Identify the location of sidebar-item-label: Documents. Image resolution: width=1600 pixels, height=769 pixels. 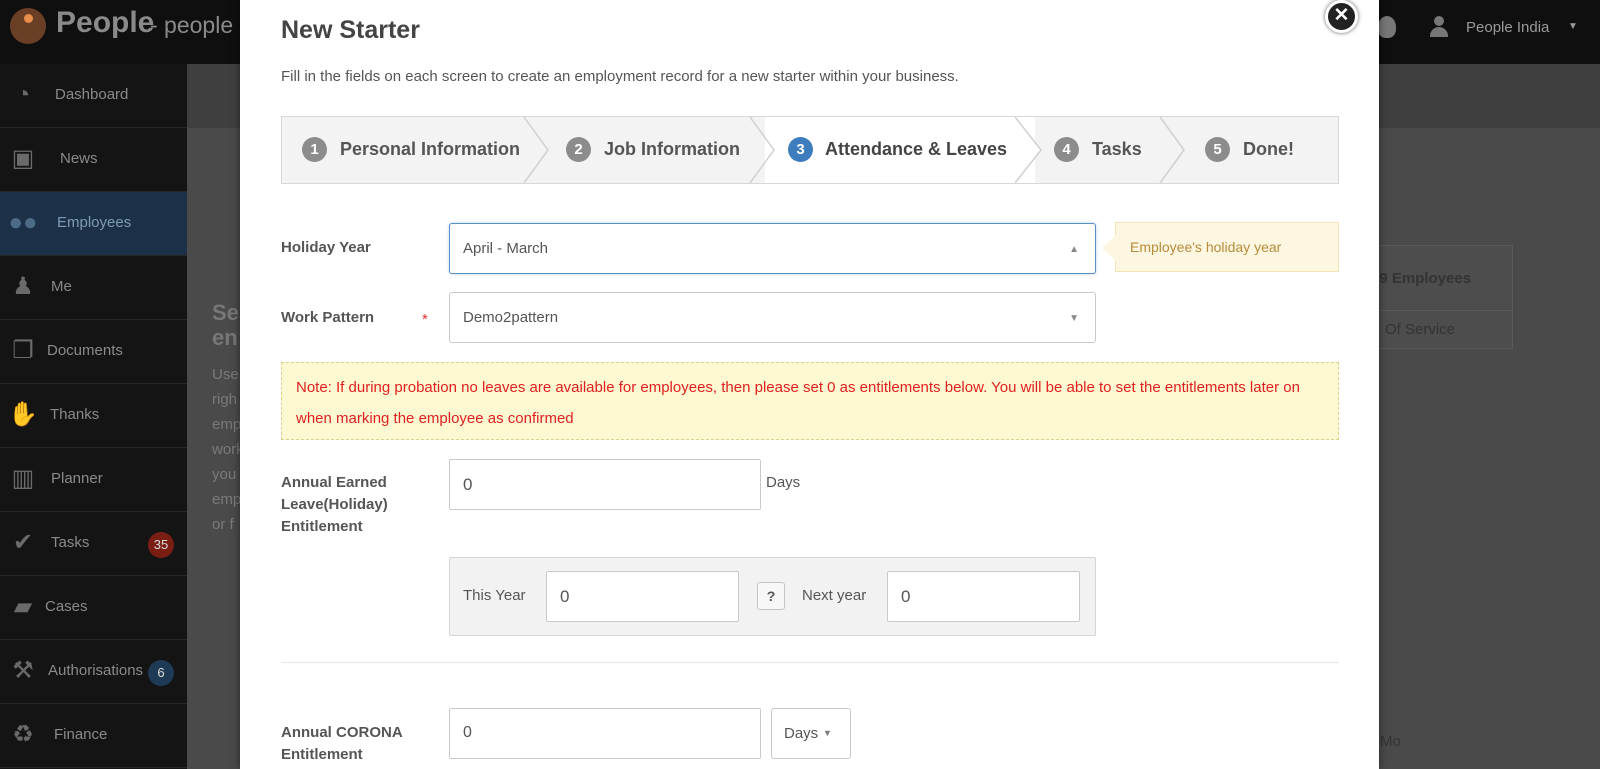
(85, 350).